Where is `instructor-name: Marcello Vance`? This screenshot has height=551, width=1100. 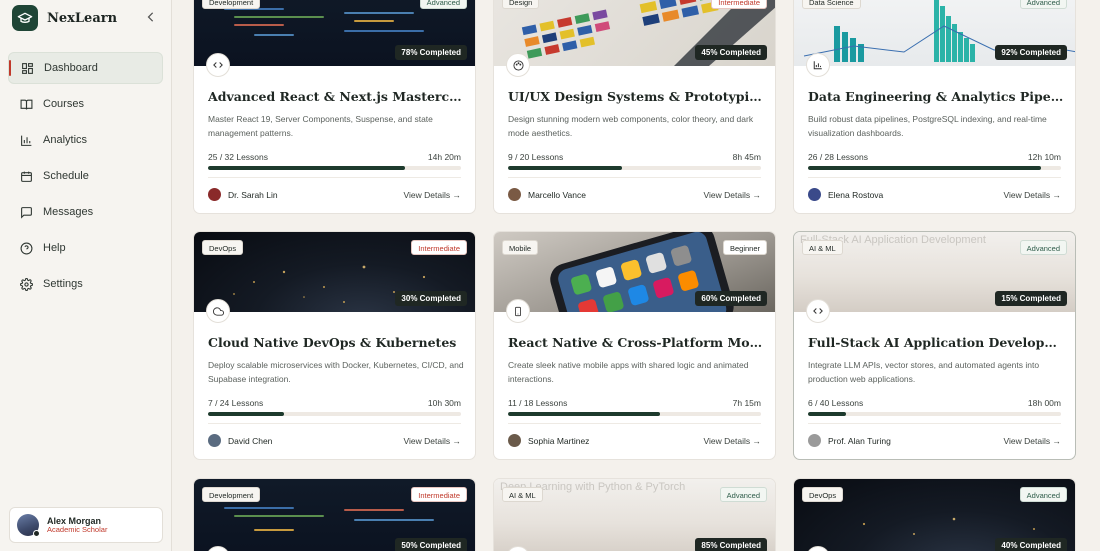 instructor-name: Marcello Vance is located at coordinates (557, 194).